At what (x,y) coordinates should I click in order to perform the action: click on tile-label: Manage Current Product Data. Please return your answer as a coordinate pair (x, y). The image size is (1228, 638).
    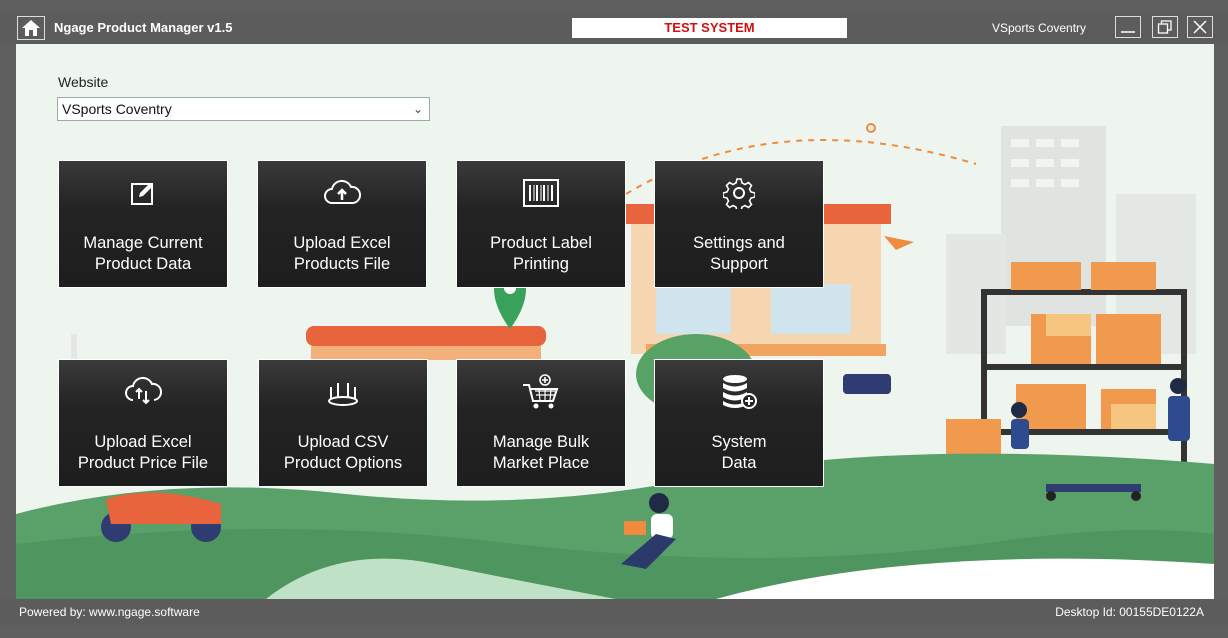
    Looking at the image, I should click on (143, 253).